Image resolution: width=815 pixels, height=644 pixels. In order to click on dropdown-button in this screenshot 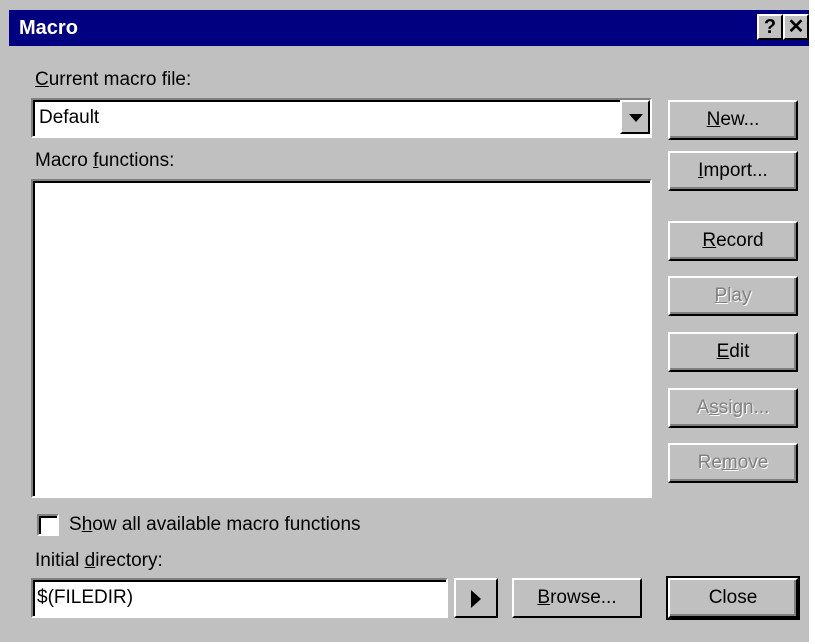, I will do `click(635, 117)`.